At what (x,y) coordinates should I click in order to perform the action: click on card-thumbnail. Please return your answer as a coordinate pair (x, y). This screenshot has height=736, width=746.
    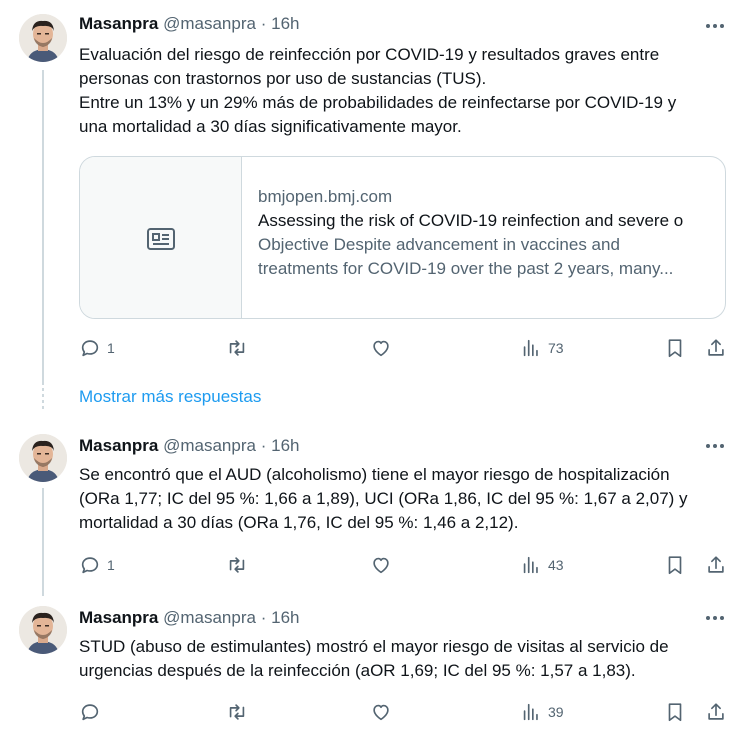
    Looking at the image, I should click on (161, 237).